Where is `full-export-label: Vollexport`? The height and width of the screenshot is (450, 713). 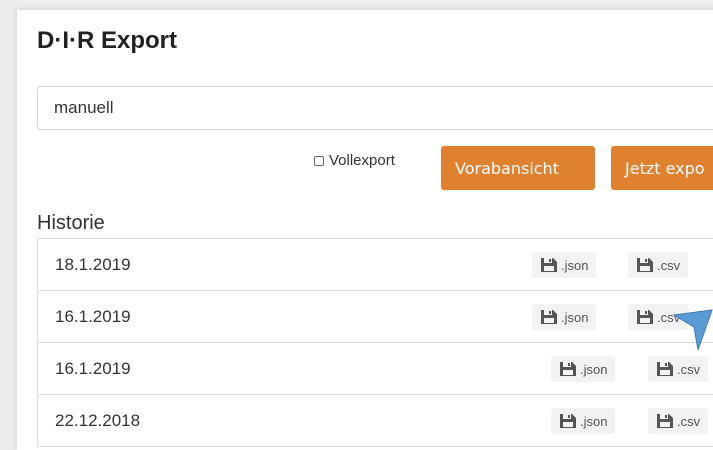 full-export-label: Vollexport is located at coordinates (362, 160).